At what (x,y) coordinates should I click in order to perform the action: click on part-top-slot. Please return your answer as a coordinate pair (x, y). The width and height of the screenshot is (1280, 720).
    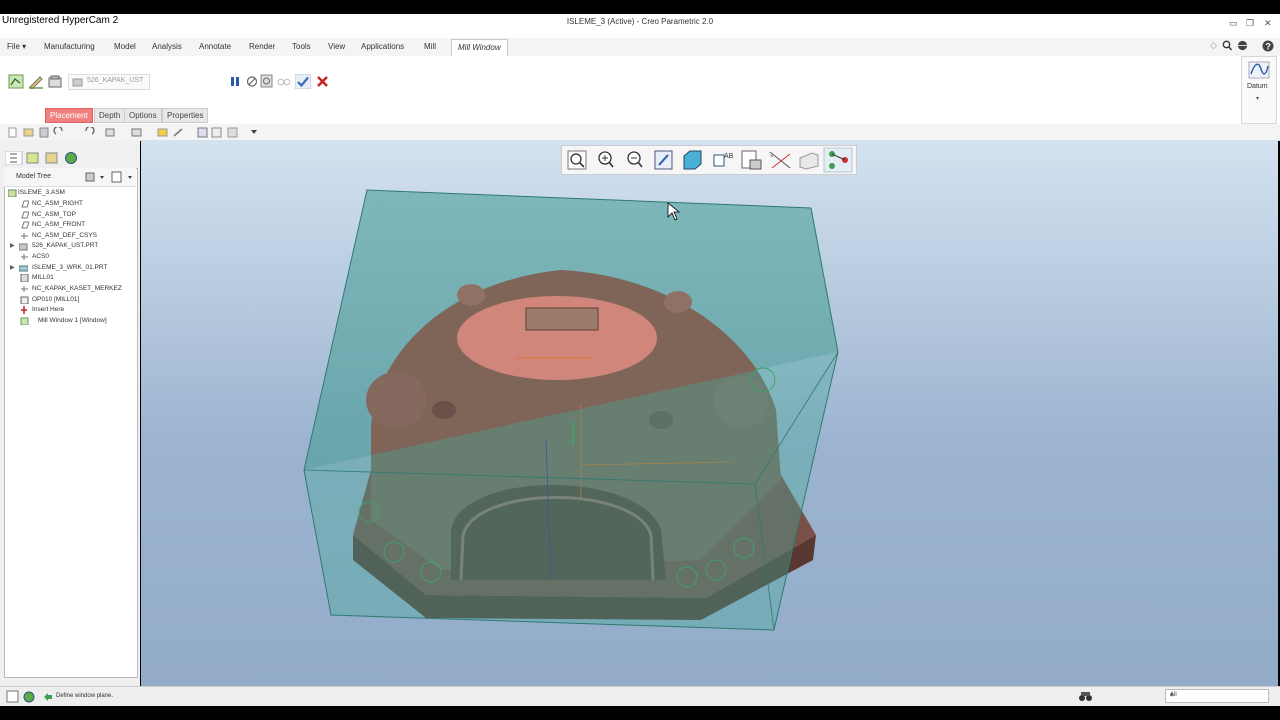
    Looking at the image, I should click on (562, 319).